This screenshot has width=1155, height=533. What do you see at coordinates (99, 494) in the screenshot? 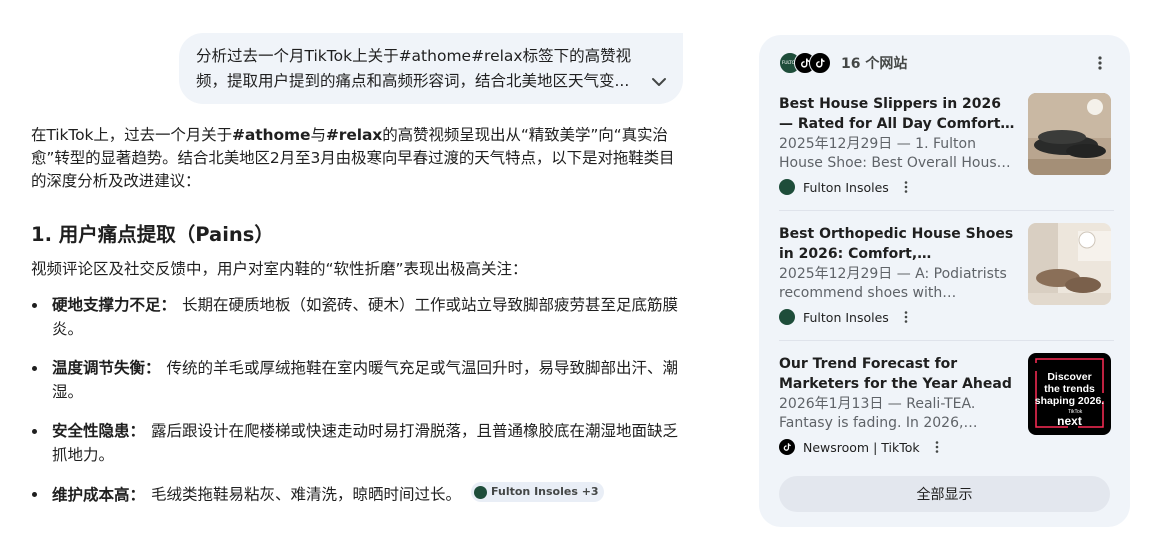
I see `pain-label: 维护成本高：` at bounding box center [99, 494].